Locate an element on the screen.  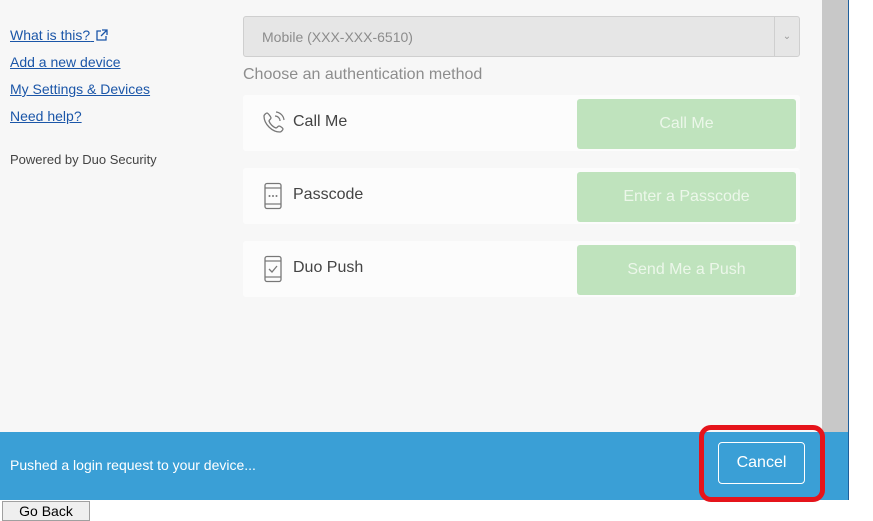
device-select-value: Mobile (XXX-XXX-6510) is located at coordinates (337, 36).